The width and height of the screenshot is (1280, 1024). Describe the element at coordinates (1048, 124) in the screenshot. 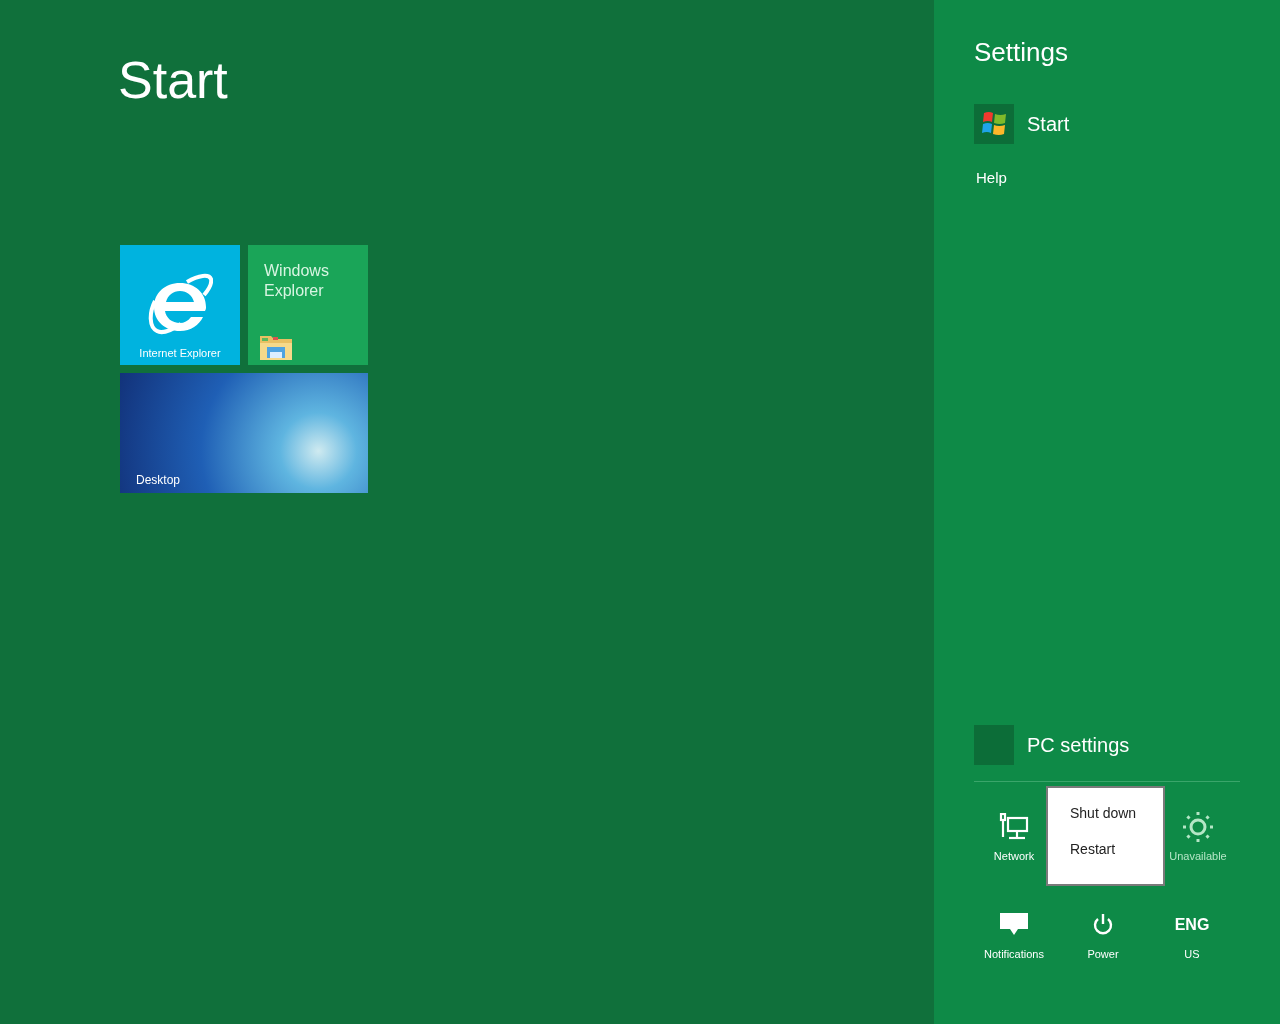

I see `app-name: Start` at that location.